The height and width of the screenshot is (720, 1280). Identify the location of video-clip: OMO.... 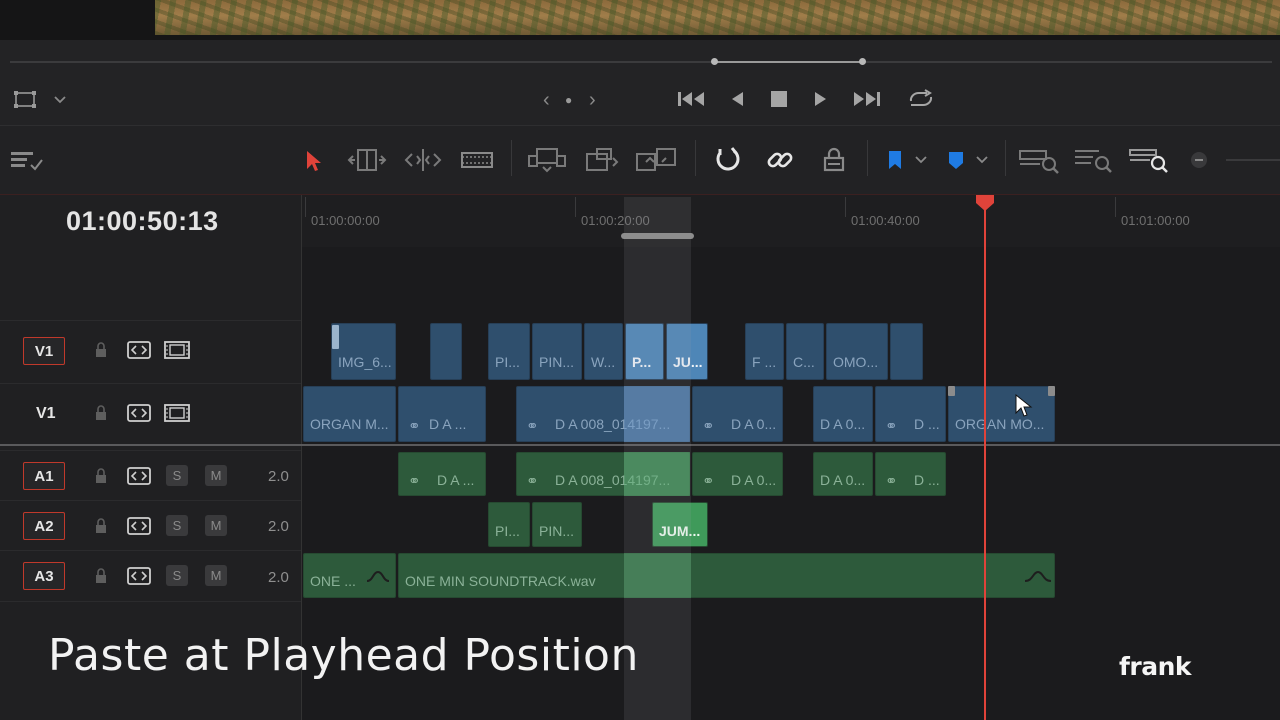
(857, 351).